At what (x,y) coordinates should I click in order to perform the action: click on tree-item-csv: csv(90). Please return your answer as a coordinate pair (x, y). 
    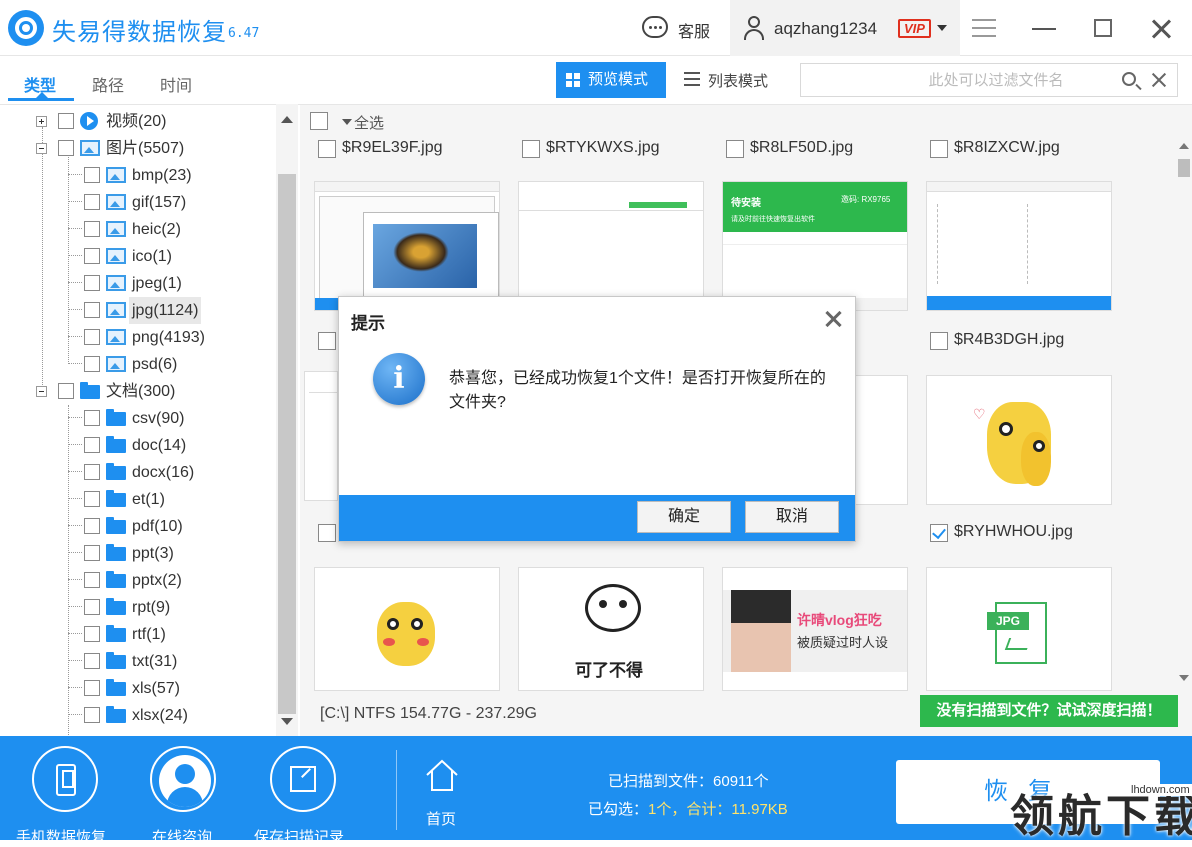
    Looking at the image, I should click on (135, 418).